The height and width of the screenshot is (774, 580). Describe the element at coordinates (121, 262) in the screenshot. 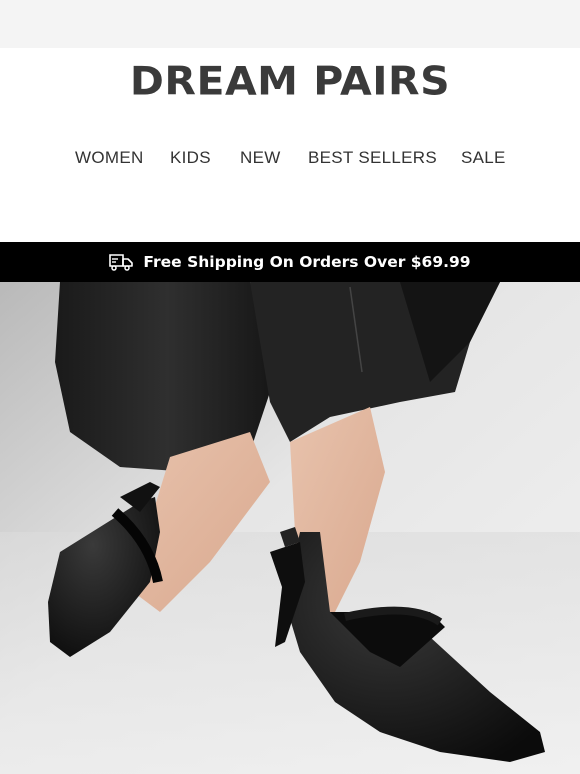

I see `truck-icon` at that location.